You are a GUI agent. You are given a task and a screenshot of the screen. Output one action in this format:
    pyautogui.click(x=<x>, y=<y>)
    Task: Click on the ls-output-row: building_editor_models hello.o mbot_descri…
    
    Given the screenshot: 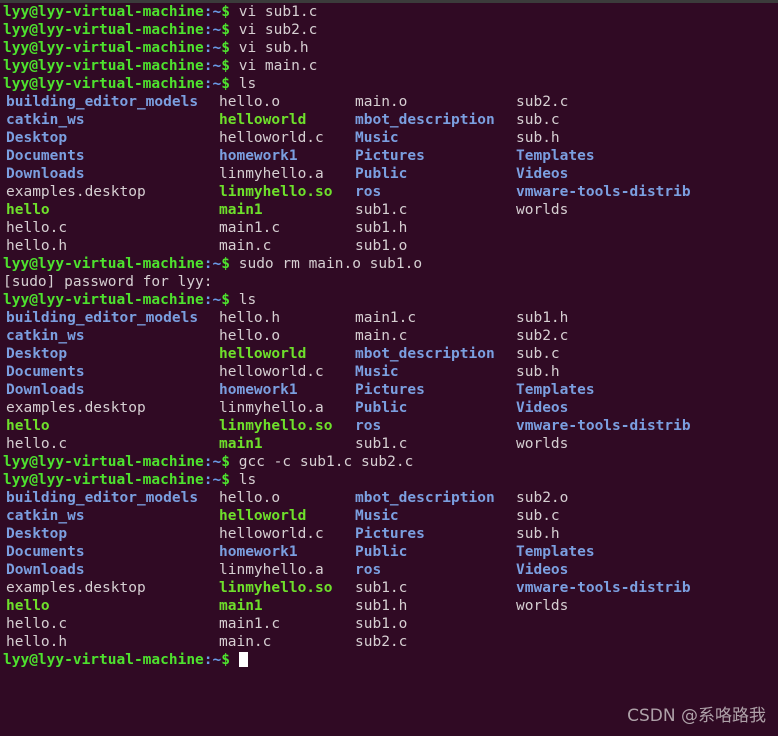 What is the action you would take?
    pyautogui.click(x=390, y=498)
    